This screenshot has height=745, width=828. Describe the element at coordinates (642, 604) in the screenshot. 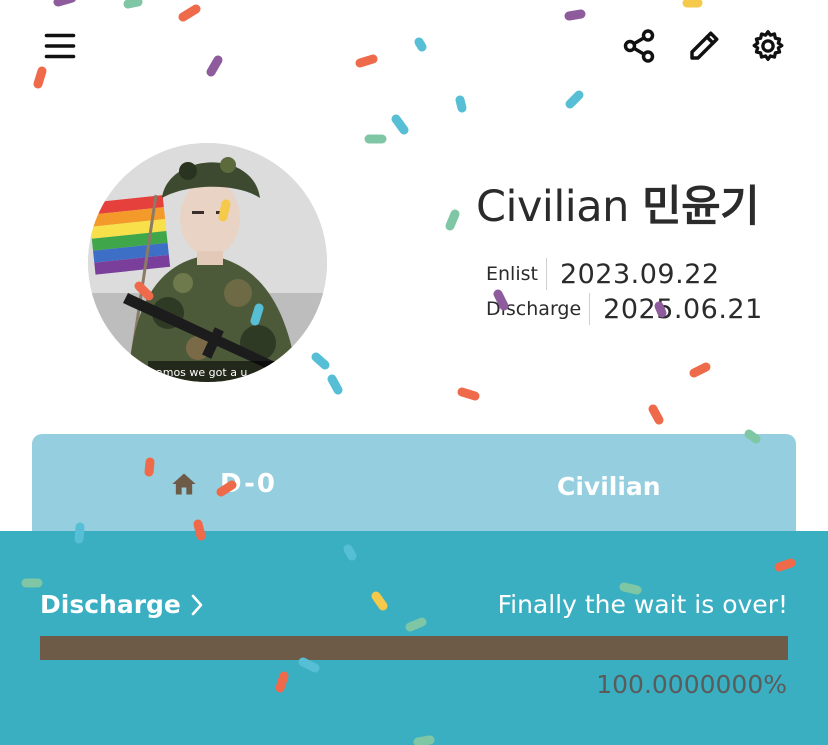

I see `status-message: Finally the wait is over!` at that location.